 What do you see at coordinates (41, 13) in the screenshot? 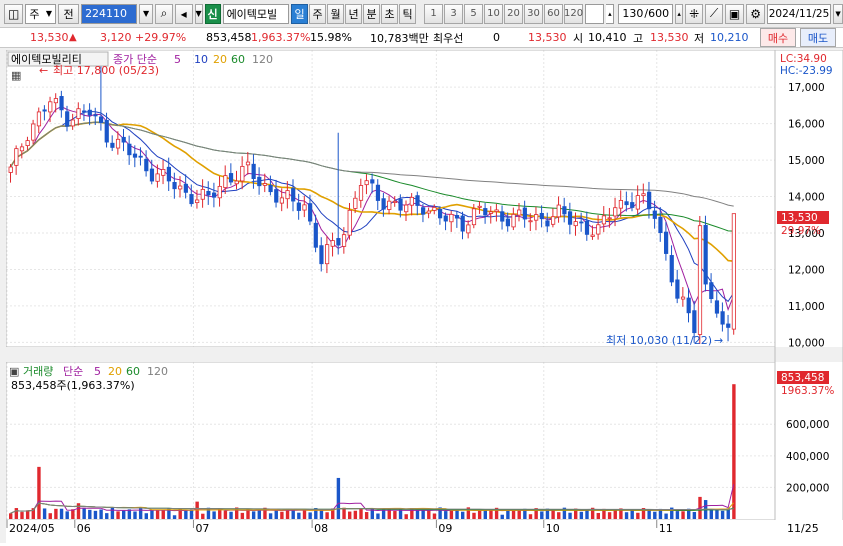
I see `market-type-select: 주 ▼` at bounding box center [41, 13].